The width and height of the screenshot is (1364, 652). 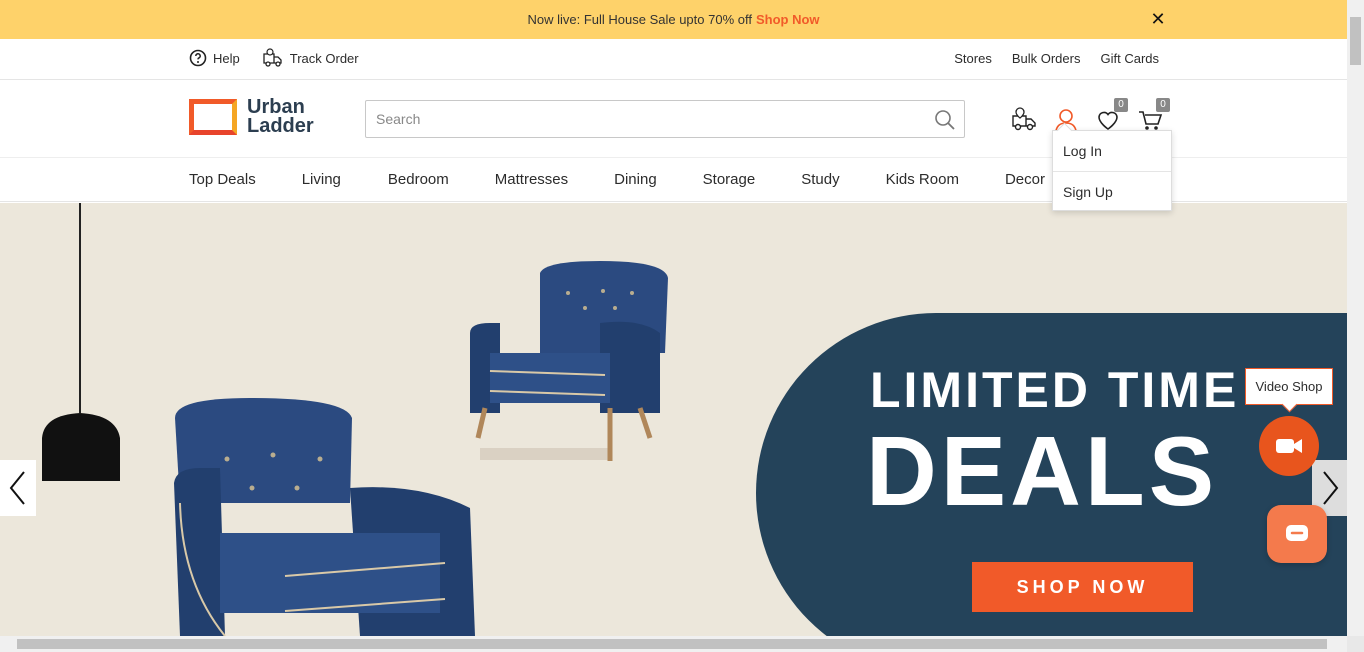 I want to click on track-order-label: Track Order, so click(x=324, y=58).